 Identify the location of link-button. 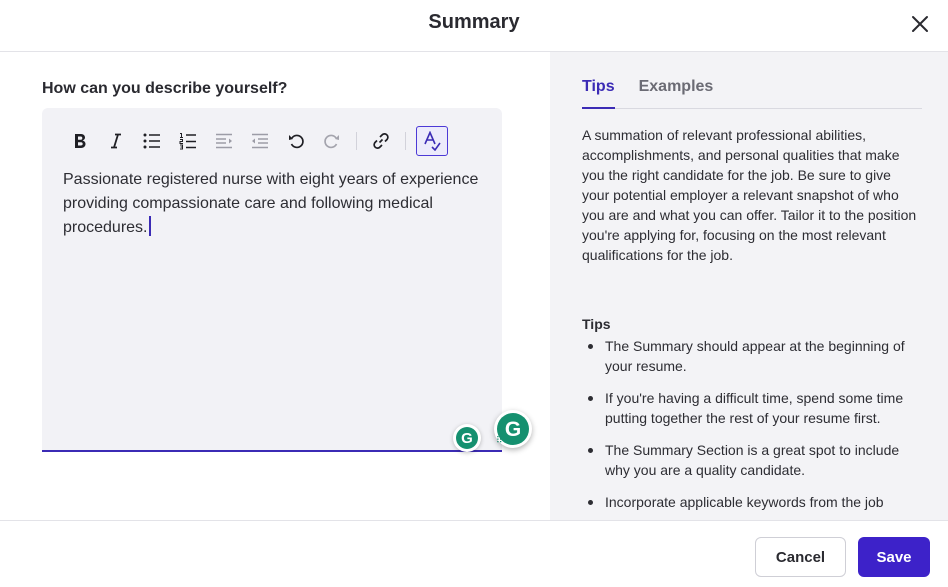
(381, 141).